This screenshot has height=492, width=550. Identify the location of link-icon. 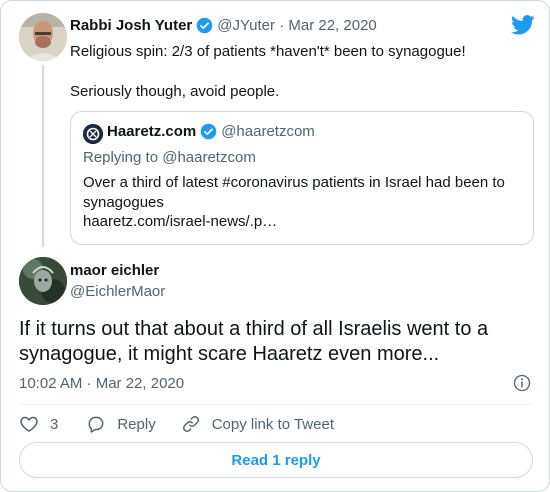
(190, 424).